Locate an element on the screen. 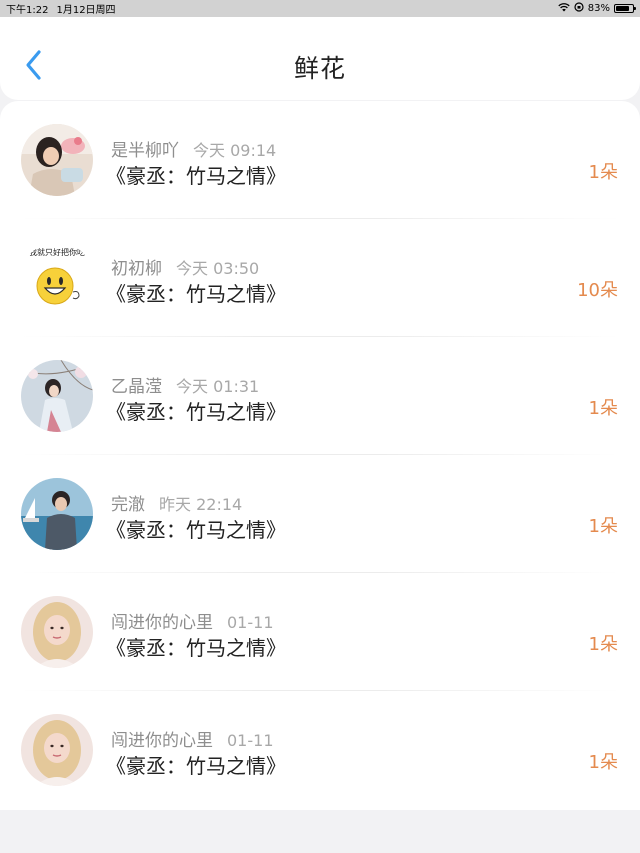  status-bar: 下午1:22 1月12日周四 83% is located at coordinates (320, 8).